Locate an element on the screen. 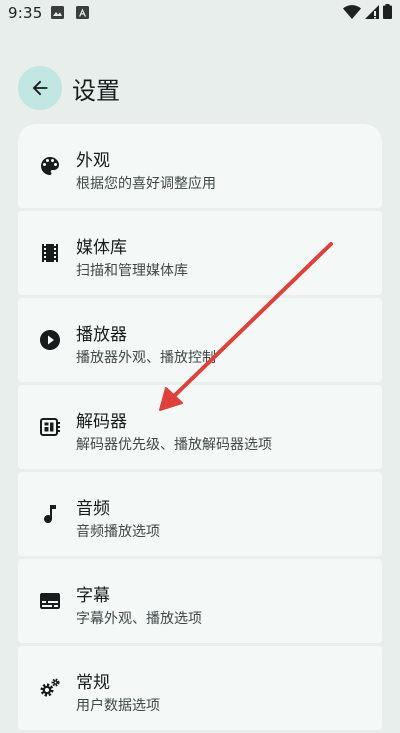 The width and height of the screenshot is (400, 733). item-title: 常规 is located at coordinates (93, 683).